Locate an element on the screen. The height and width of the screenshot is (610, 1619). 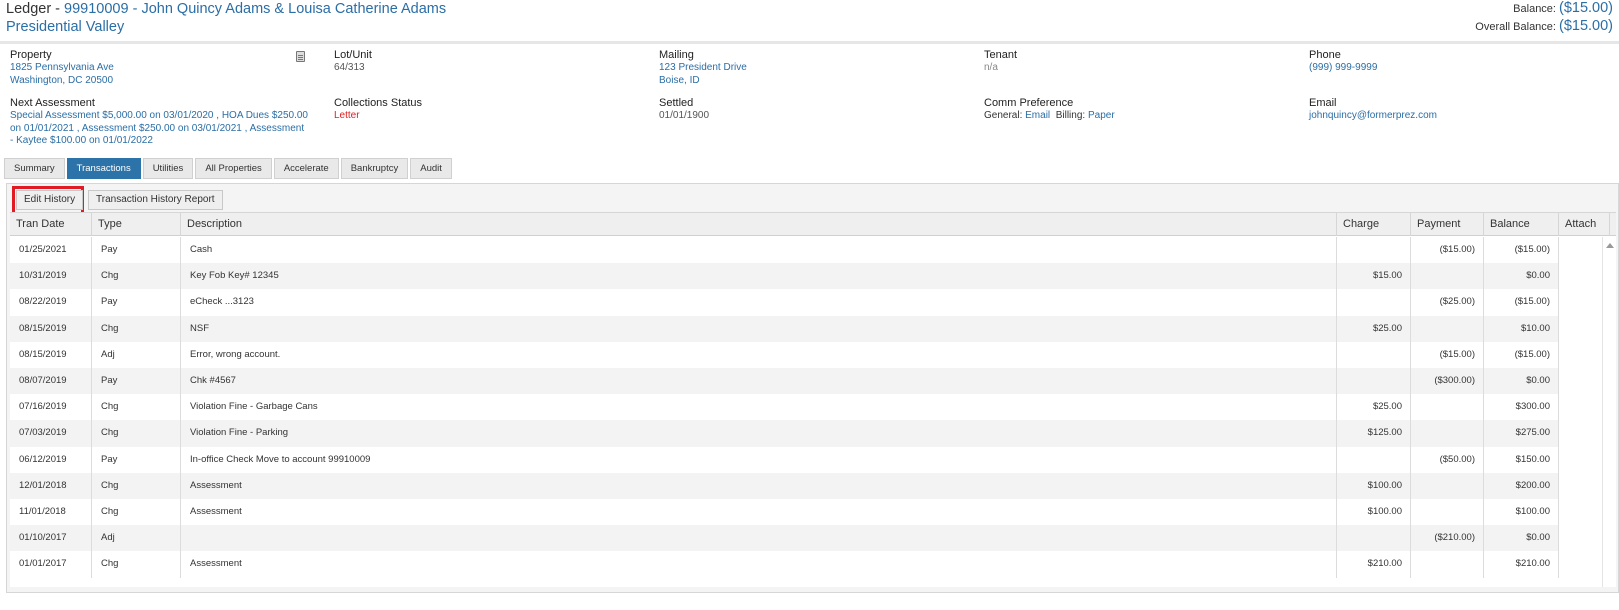
balance-summary: Balance: ($15.00) is located at coordinates (1563, 8).